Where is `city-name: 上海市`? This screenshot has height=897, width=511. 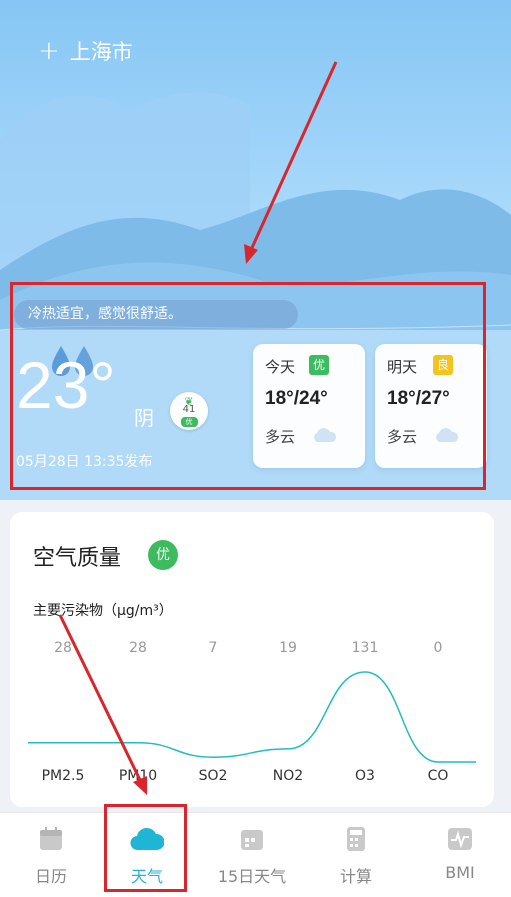 city-name: 上海市 is located at coordinates (101, 52).